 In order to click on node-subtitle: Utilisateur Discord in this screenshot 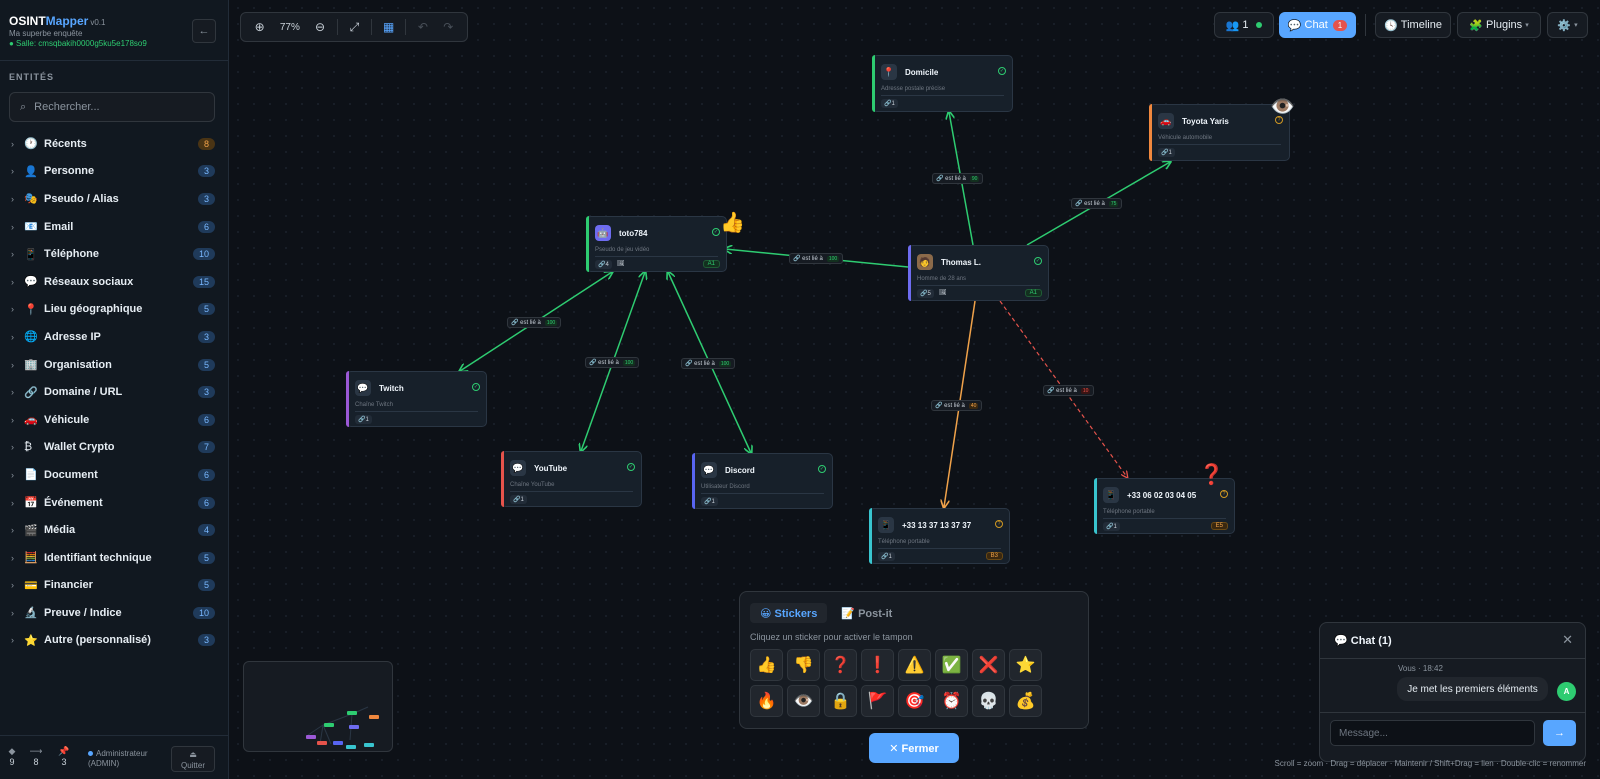, I will do `click(725, 487)`.